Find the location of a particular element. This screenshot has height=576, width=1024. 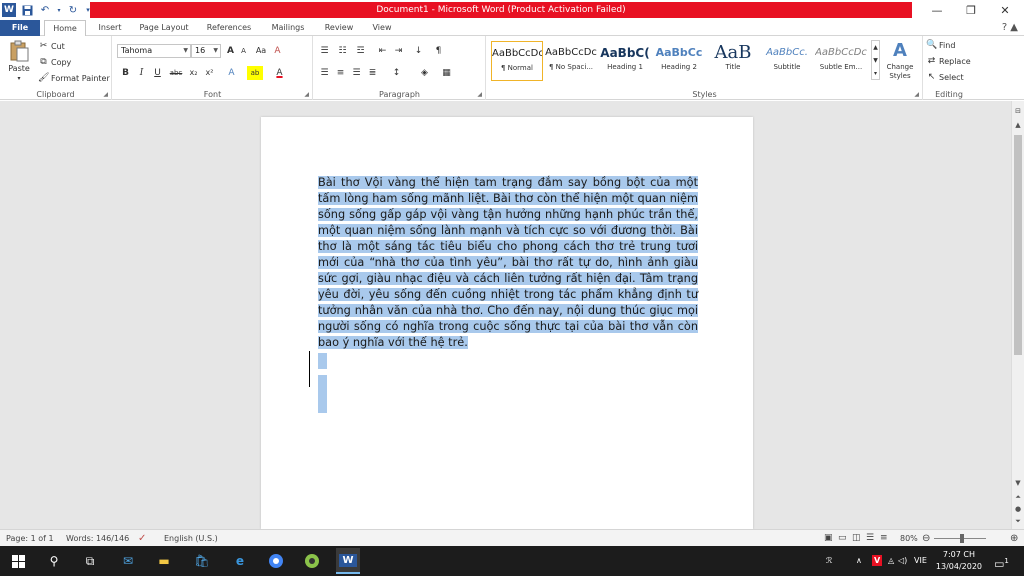

tab-review: Review is located at coordinates (339, 28).